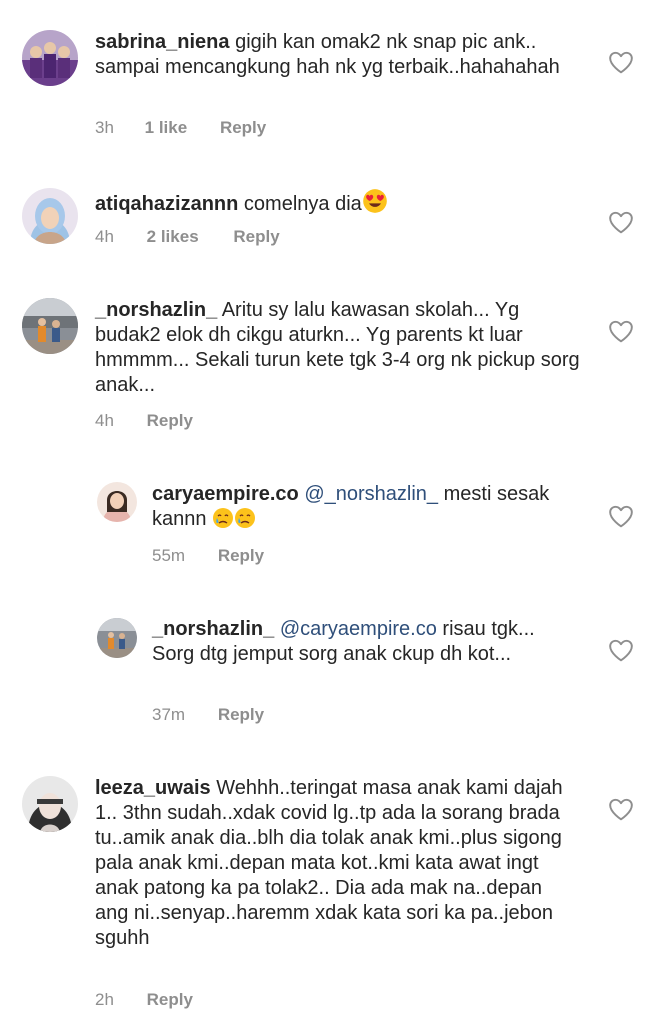  I want to click on comment-text: atiqahazizannn comelnya dia, so click(330, 202).